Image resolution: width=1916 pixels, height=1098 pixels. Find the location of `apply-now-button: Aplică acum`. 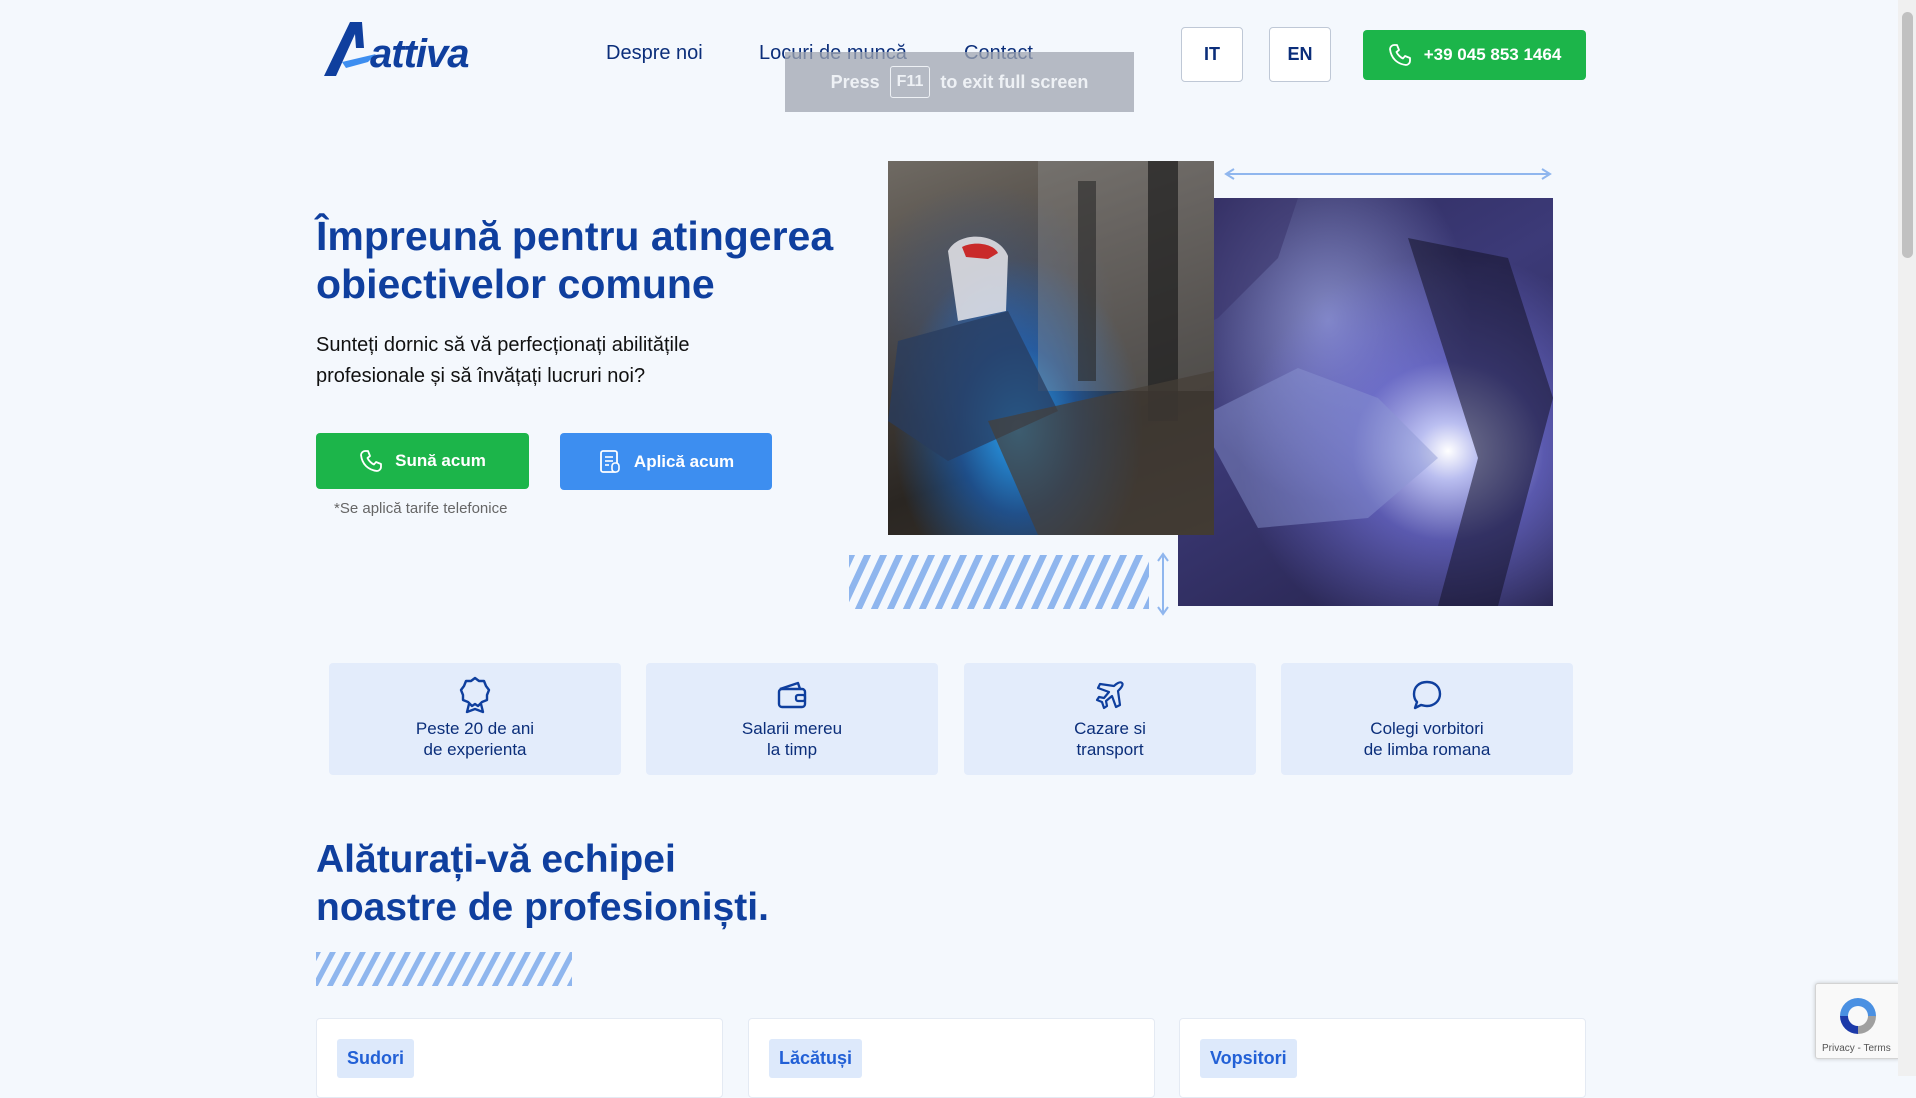

apply-now-button: Aplică acum is located at coordinates (666, 461).